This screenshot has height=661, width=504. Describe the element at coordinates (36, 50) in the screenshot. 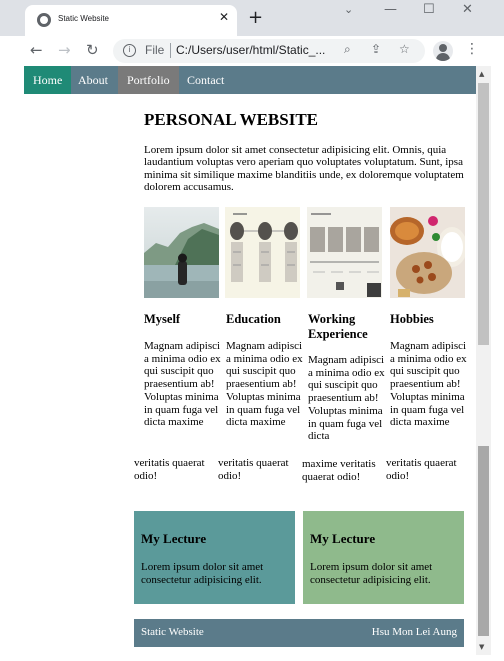

I see `back-button: ←` at that location.